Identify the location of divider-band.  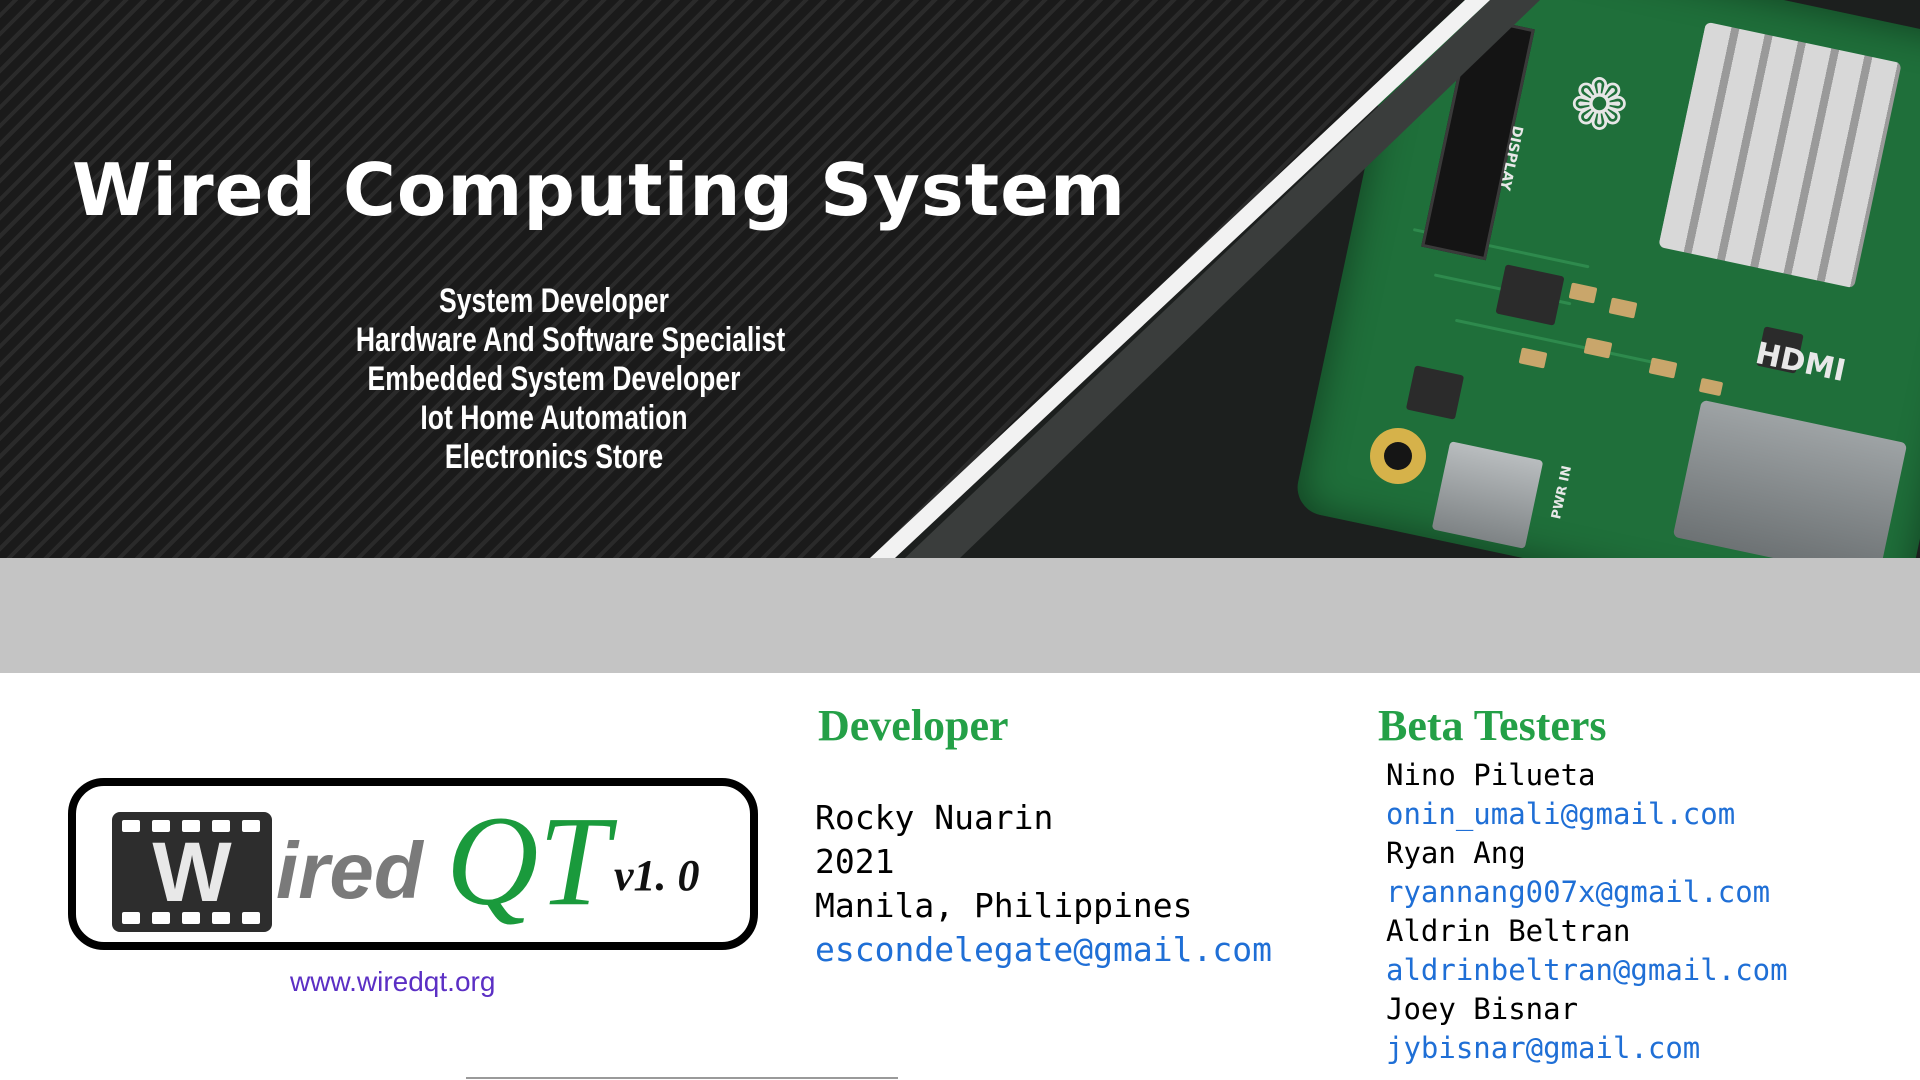
(960, 615).